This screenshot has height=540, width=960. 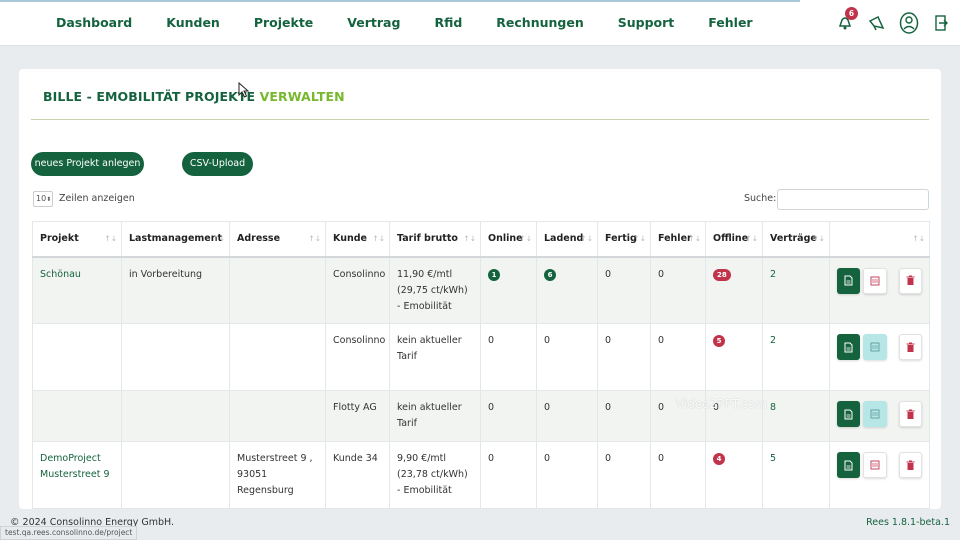 I want to click on megaphone-icon, so click(x=876, y=23).